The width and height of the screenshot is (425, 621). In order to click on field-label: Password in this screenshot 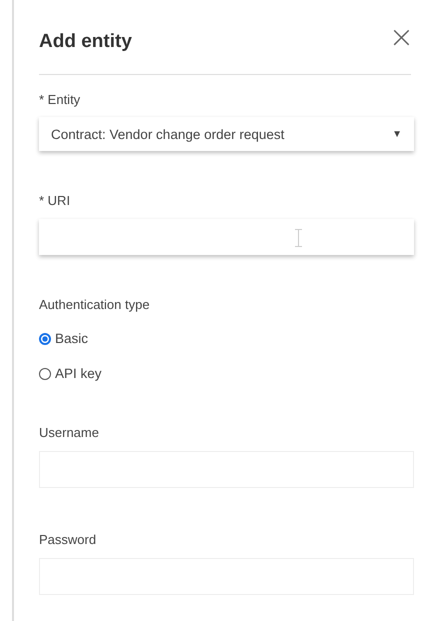, I will do `click(67, 539)`.